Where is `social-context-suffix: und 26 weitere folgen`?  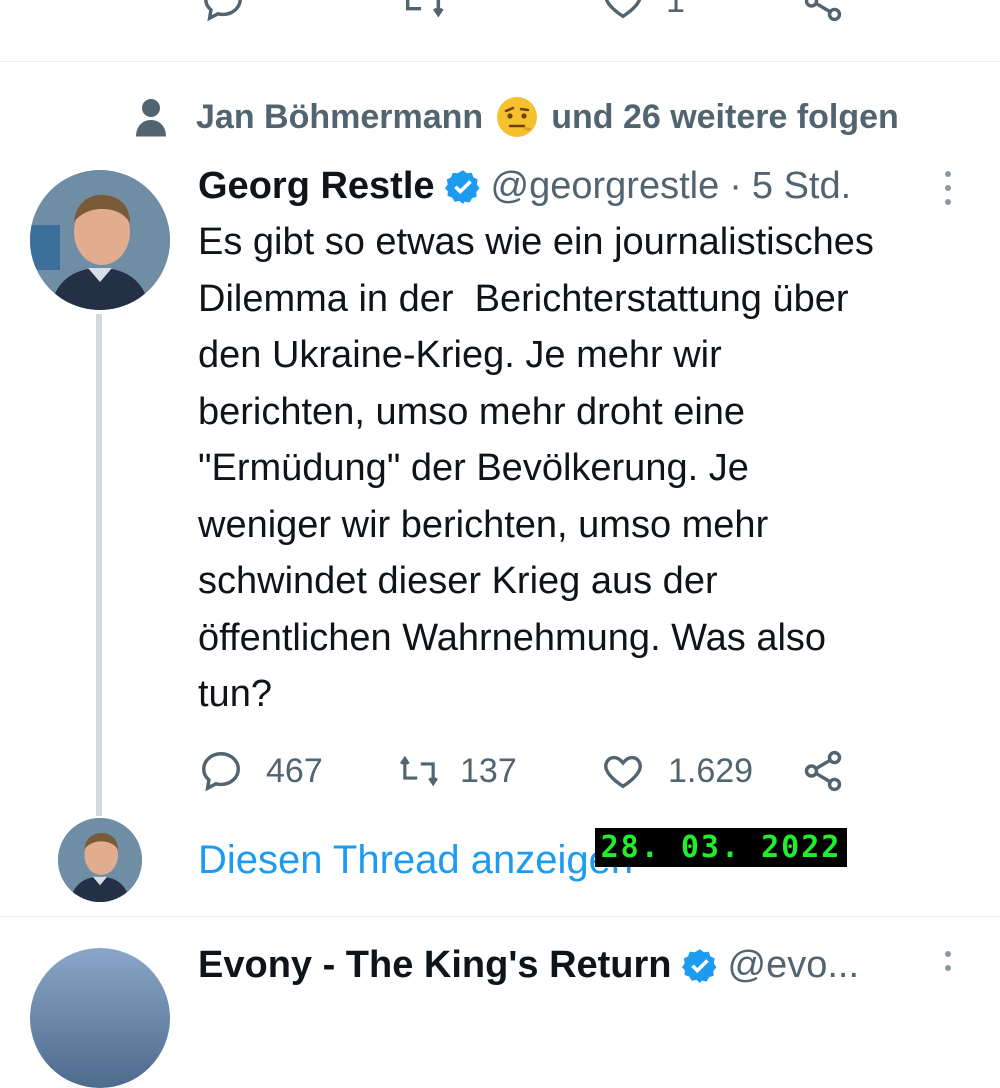
social-context-suffix: und 26 weitere folgen is located at coordinates (725, 116).